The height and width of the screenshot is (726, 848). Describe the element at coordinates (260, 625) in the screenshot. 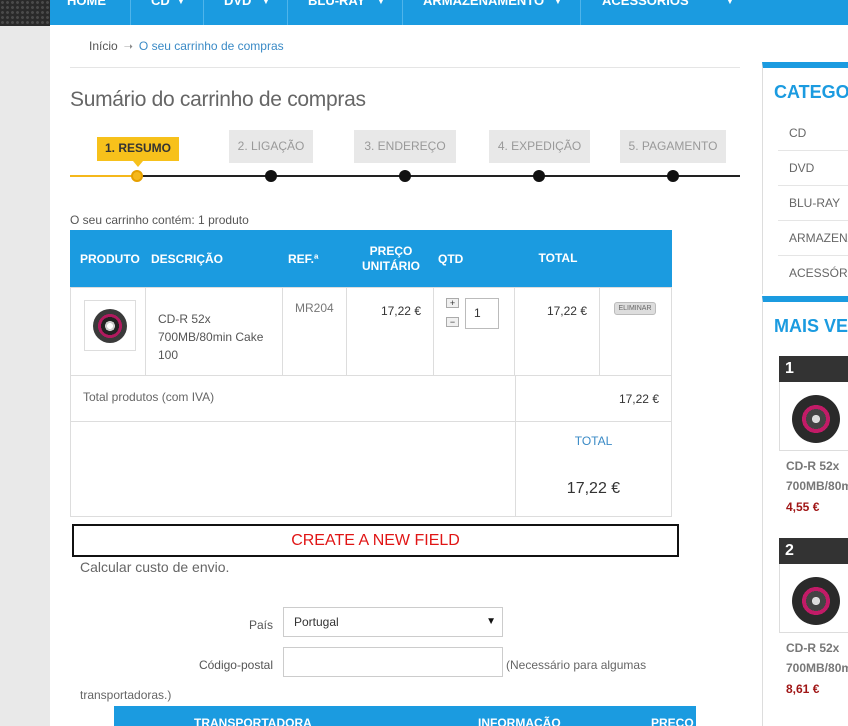

I see `country-label: País` at that location.